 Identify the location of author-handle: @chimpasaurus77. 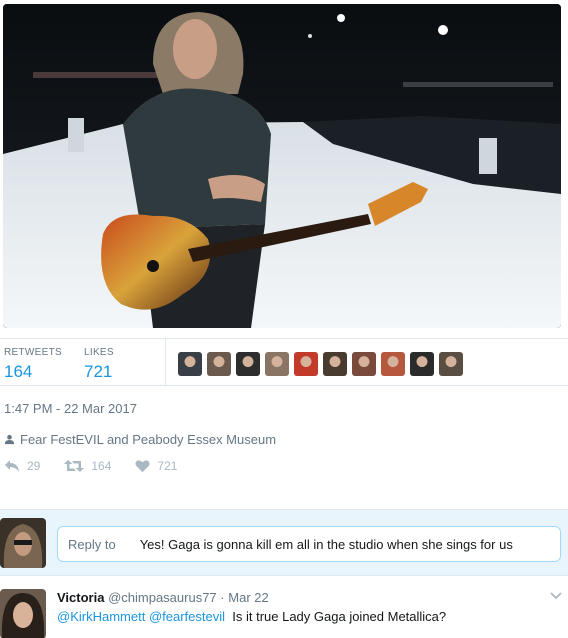
(162, 597).